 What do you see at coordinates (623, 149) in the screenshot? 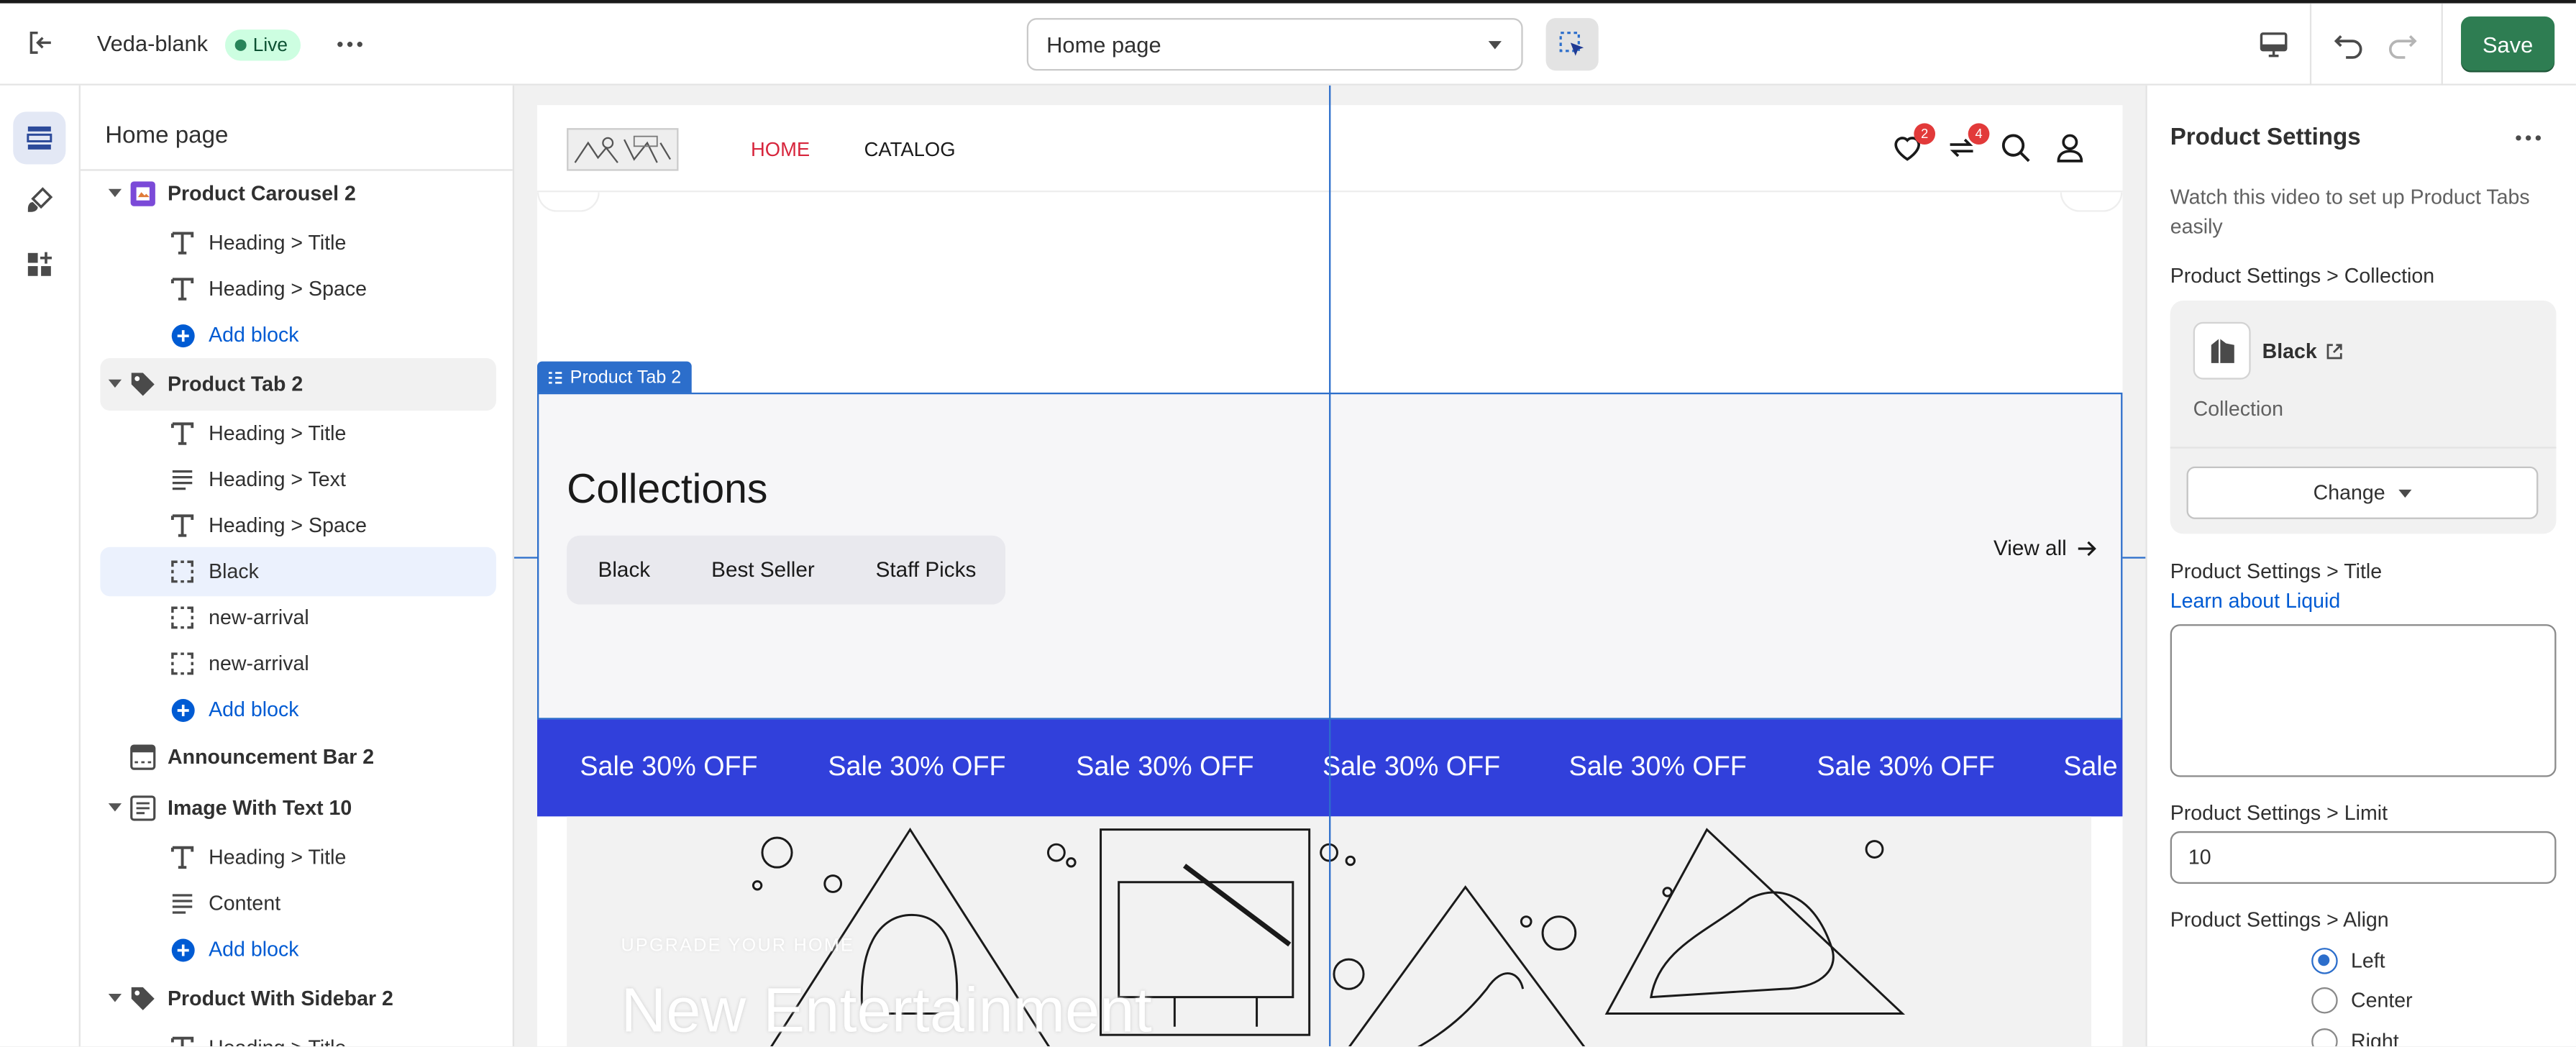
I see `store-logo` at bounding box center [623, 149].